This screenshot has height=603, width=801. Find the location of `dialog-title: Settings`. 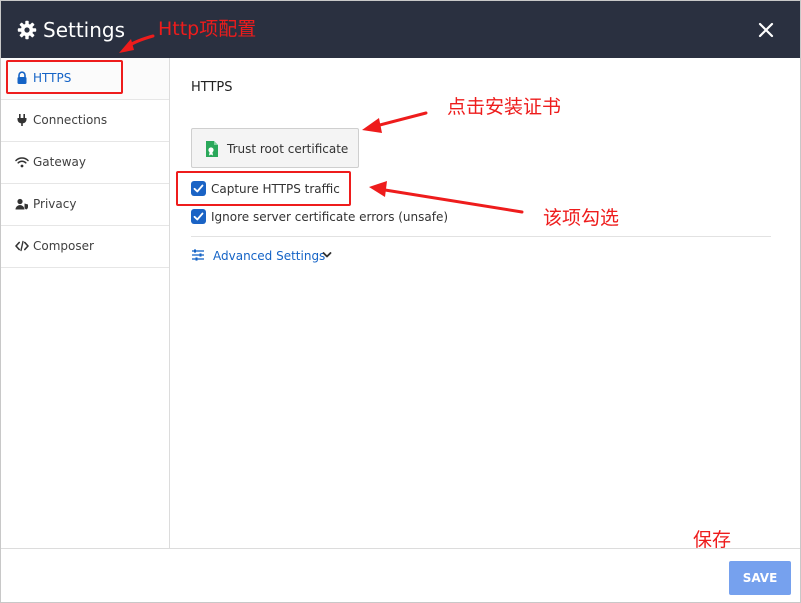

dialog-title: Settings is located at coordinates (84, 30).